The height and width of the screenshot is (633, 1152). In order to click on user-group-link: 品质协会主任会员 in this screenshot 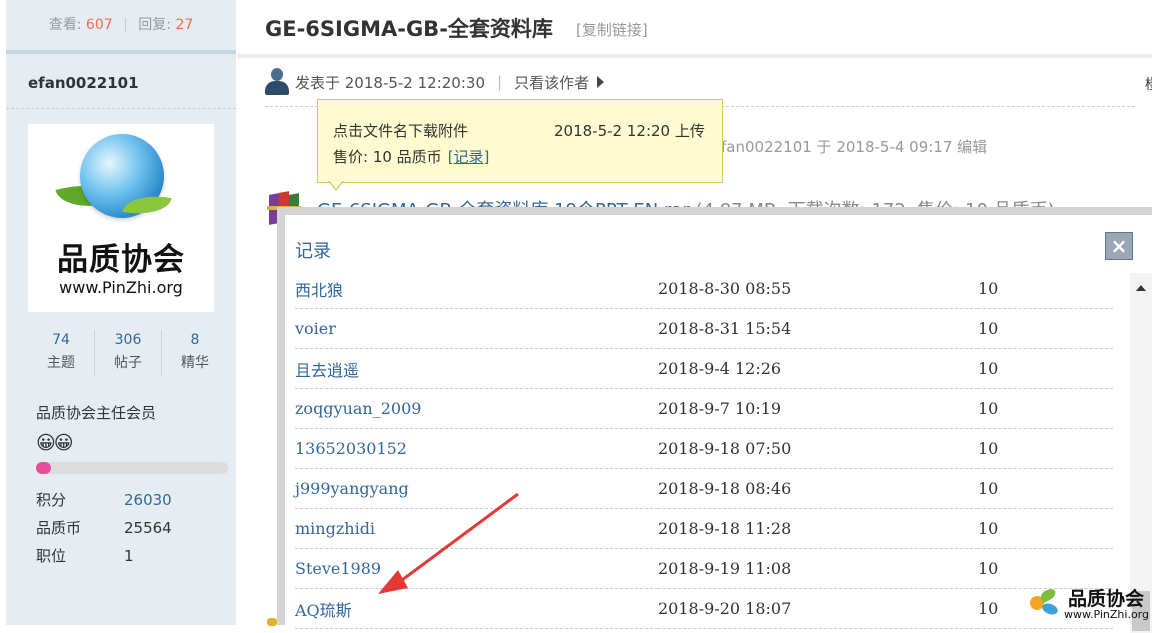, I will do `click(96, 412)`.